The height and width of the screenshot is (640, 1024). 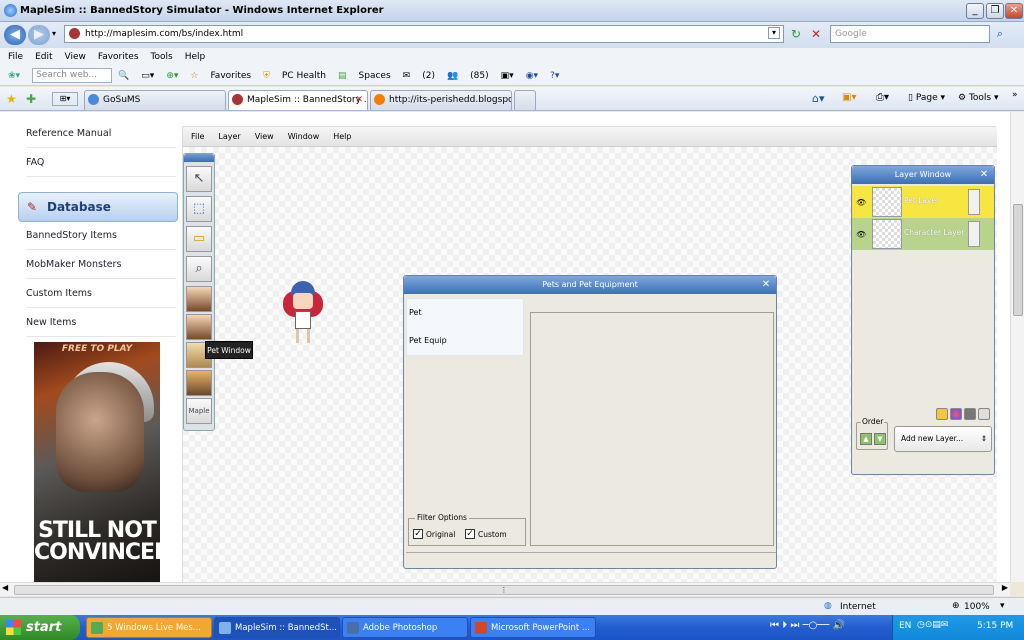 I want to click on zoom-level: 100%, so click(x=977, y=607).